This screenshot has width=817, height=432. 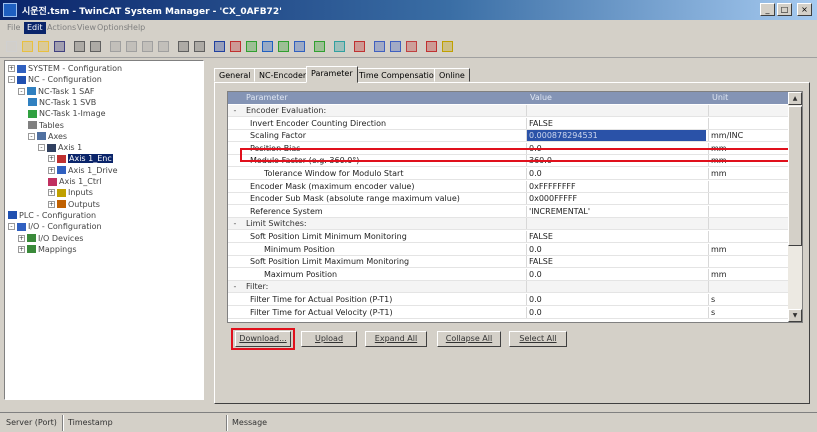 I want to click on parameter-row: Scaling Factor 0.000878294531 mm/INC, so click(x=509, y=136).